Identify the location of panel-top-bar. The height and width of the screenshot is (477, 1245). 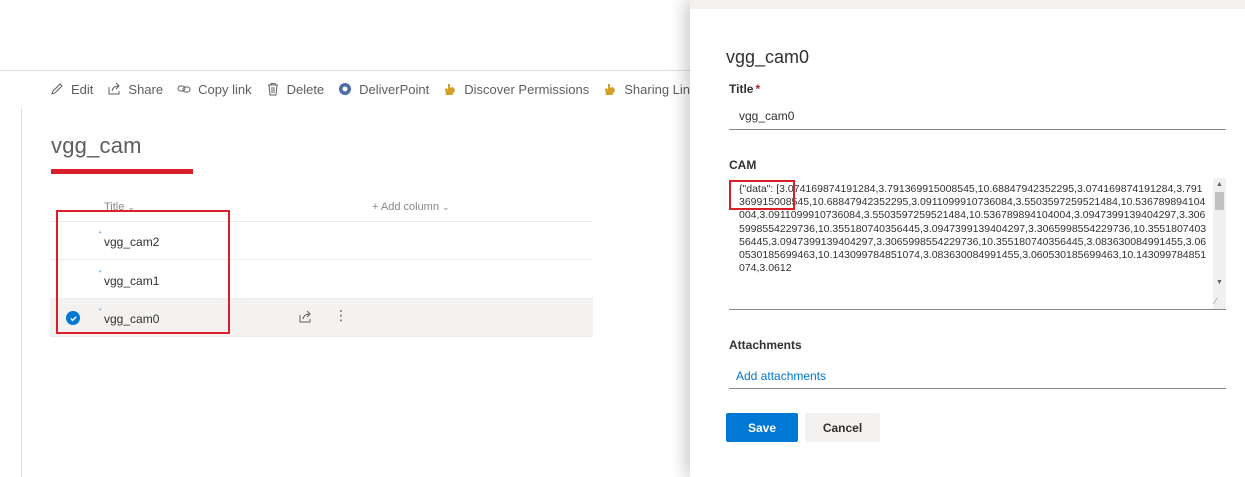
(967, 4).